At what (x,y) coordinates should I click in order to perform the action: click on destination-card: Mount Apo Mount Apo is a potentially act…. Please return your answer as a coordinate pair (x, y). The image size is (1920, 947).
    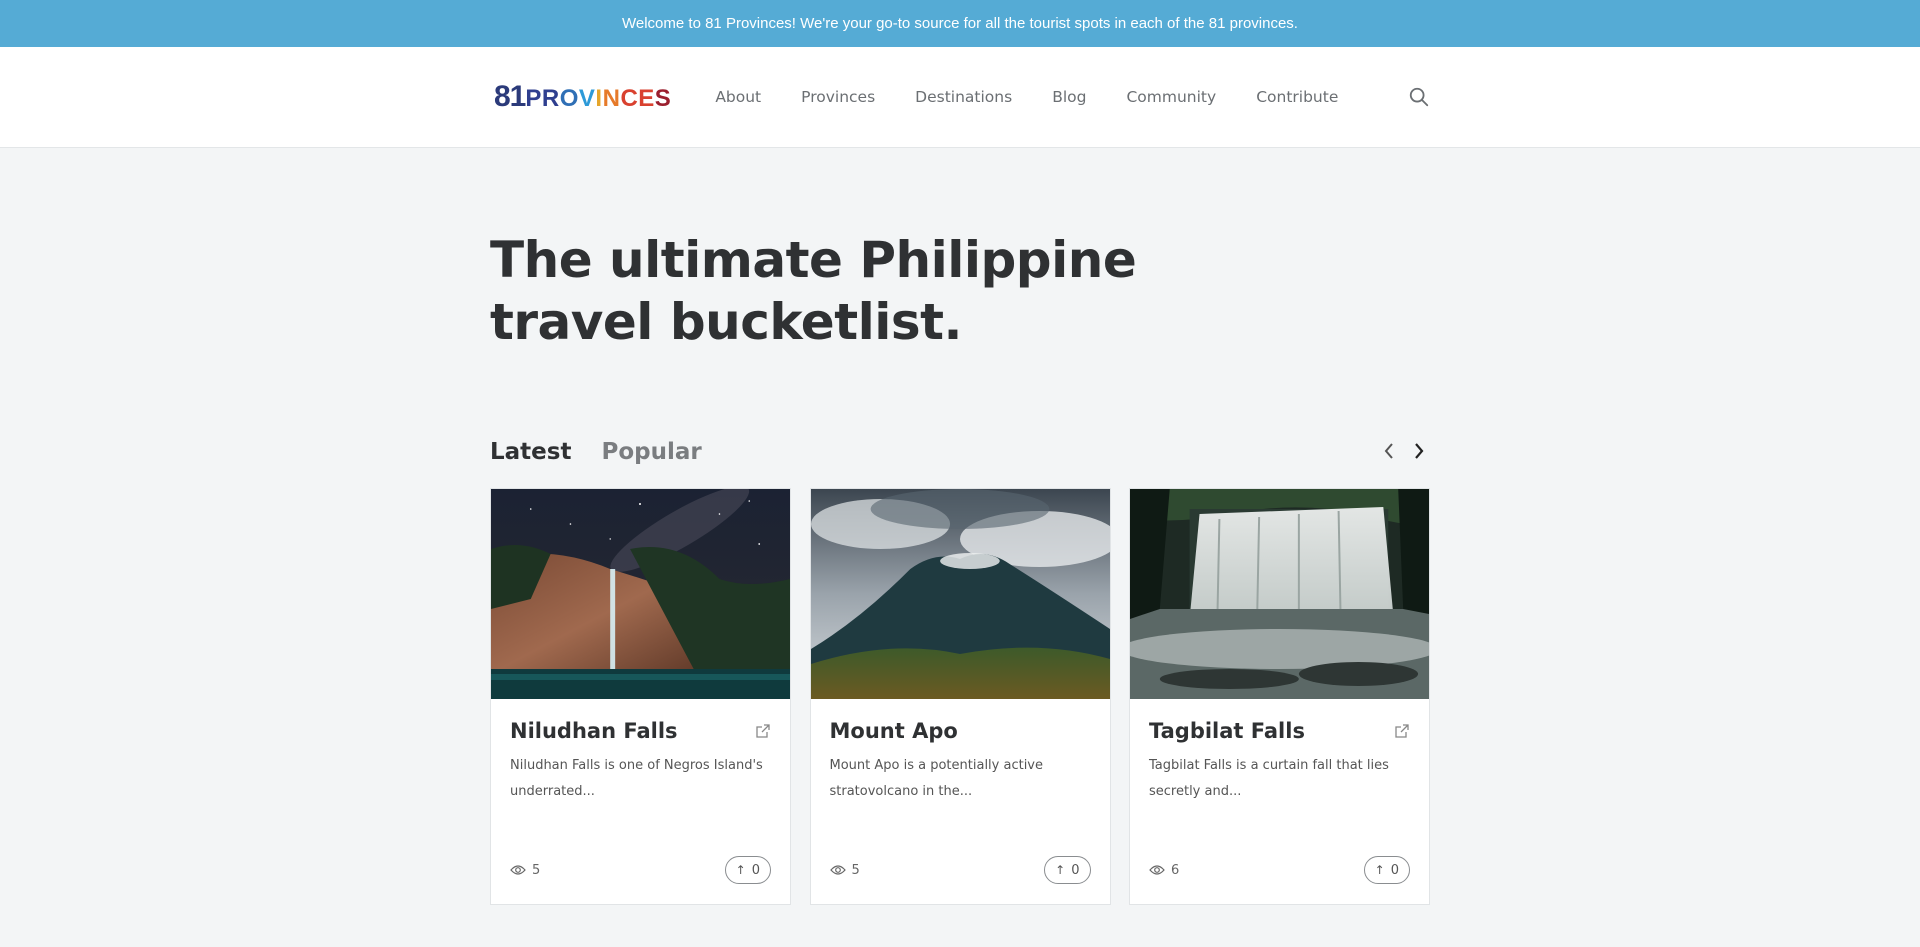
    Looking at the image, I should click on (960, 696).